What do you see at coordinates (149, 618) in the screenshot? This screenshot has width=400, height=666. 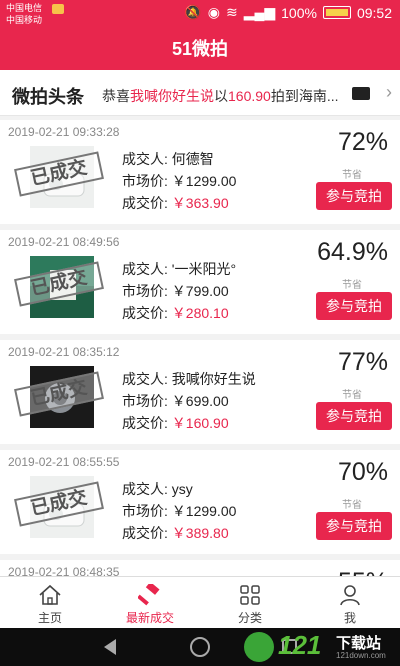 I see `tab-label: 最新成交` at bounding box center [149, 618].